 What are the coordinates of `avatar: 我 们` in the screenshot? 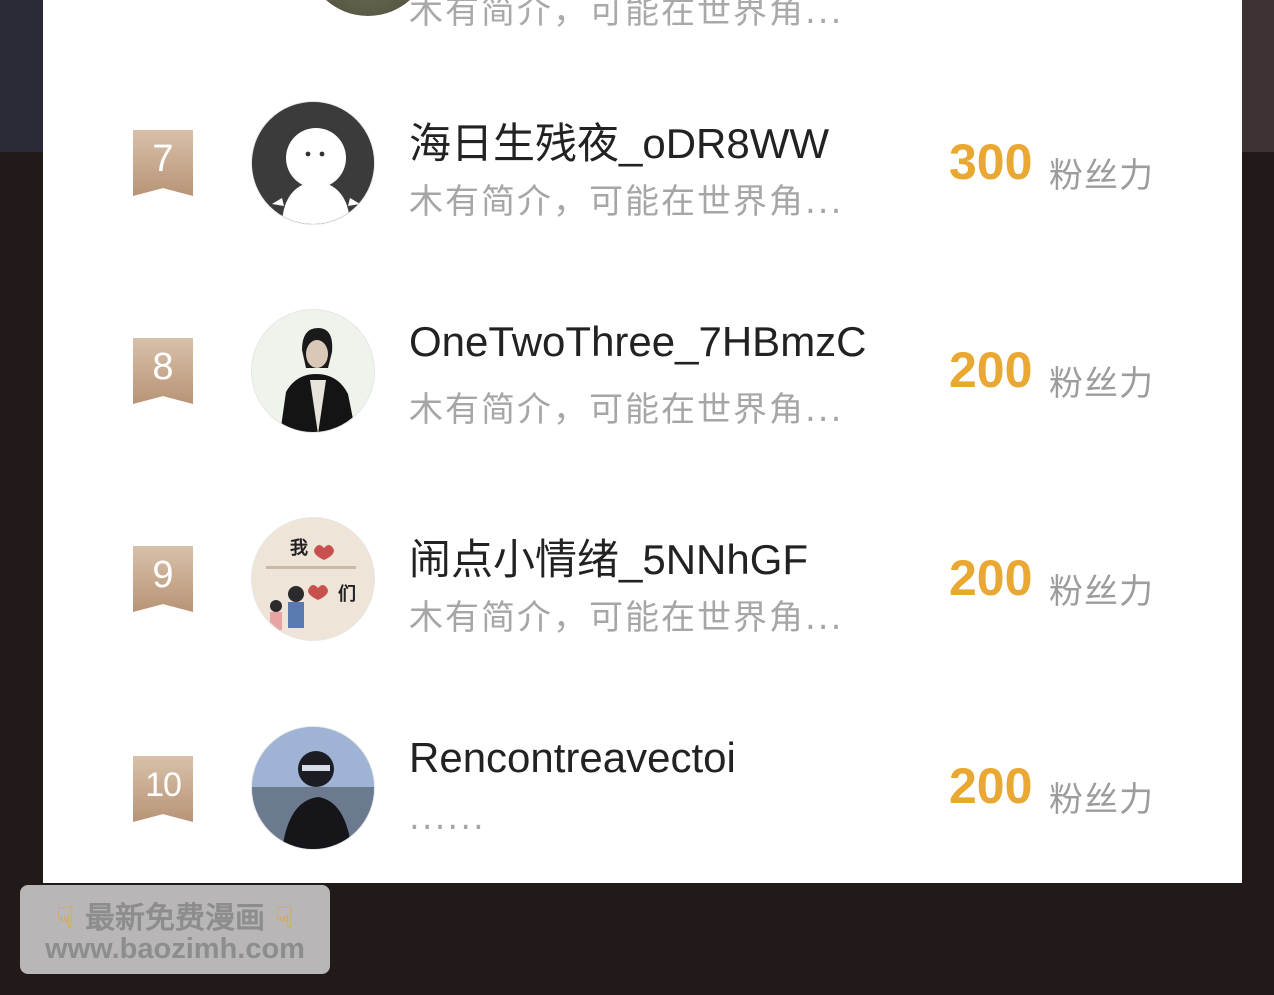 It's located at (313, 579).